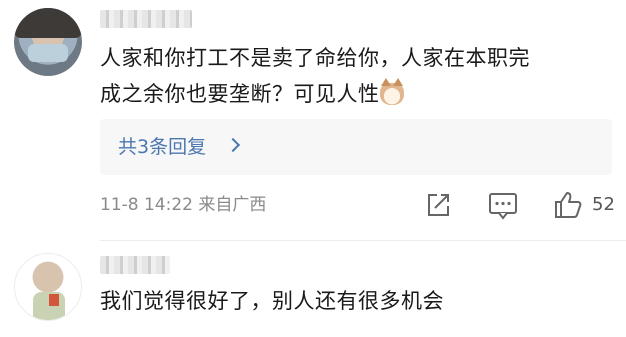 Image resolution: width=626 pixels, height=337 pixels. I want to click on avatar-mask, so click(48, 53).